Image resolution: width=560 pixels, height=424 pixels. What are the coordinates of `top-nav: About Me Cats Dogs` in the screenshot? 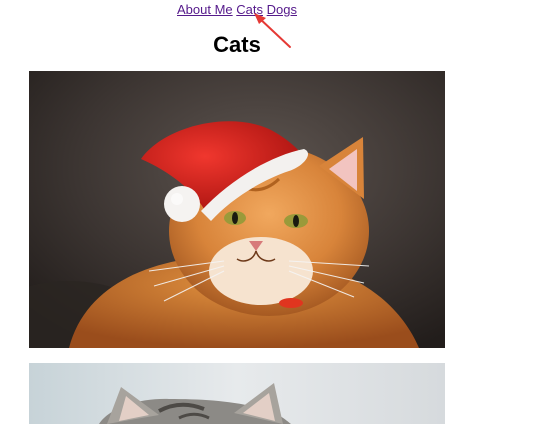 It's located at (237, 10).